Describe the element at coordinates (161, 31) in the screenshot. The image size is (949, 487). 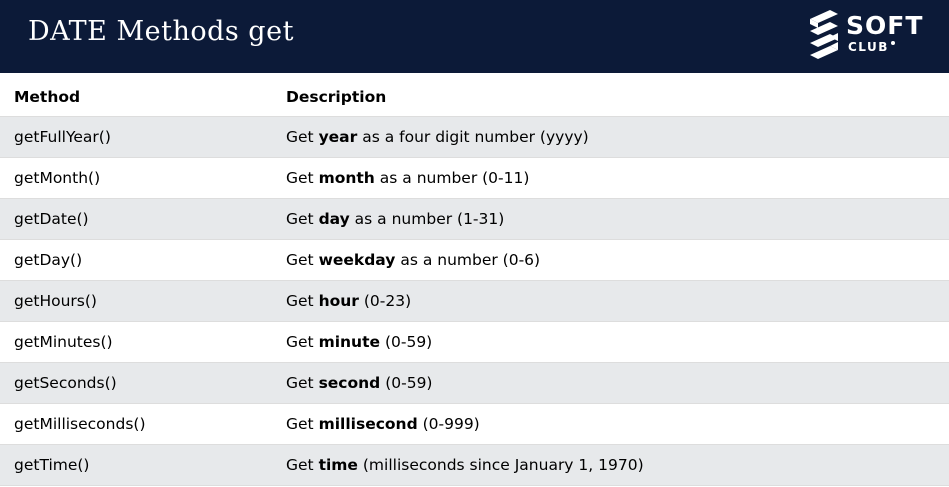
I see `page-title: DATE Methods get` at that location.